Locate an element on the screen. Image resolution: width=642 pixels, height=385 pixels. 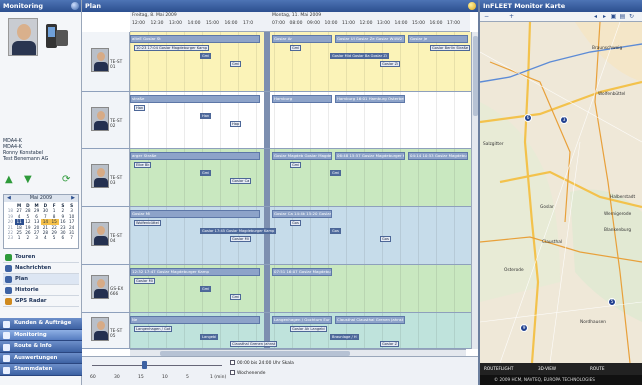
nav-item-gps-radar: GPS Radar is located at coordinates (41, 301).